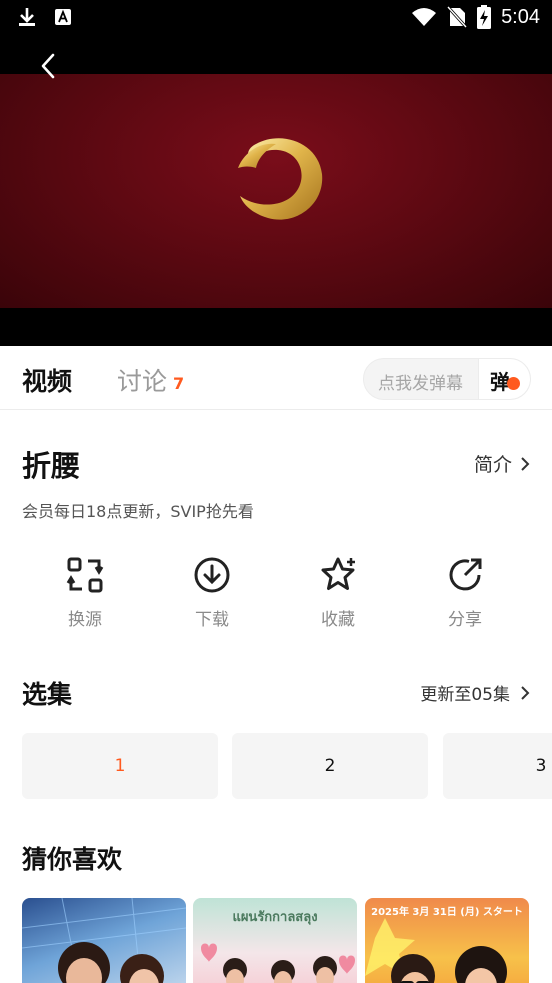 The image size is (552, 983). Describe the element at coordinates (276, 18) in the screenshot. I see `status-bar: 5:04` at that location.